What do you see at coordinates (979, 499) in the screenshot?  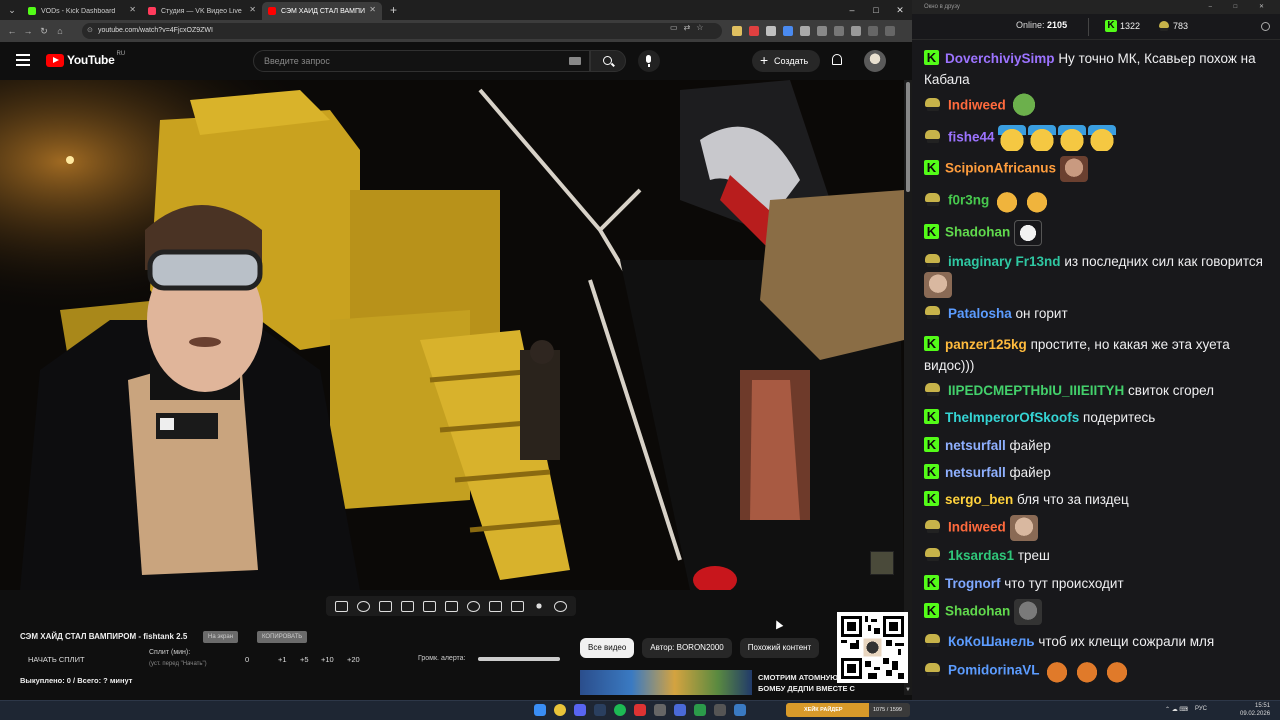 I see `chat-username: sergo_ben` at bounding box center [979, 499].